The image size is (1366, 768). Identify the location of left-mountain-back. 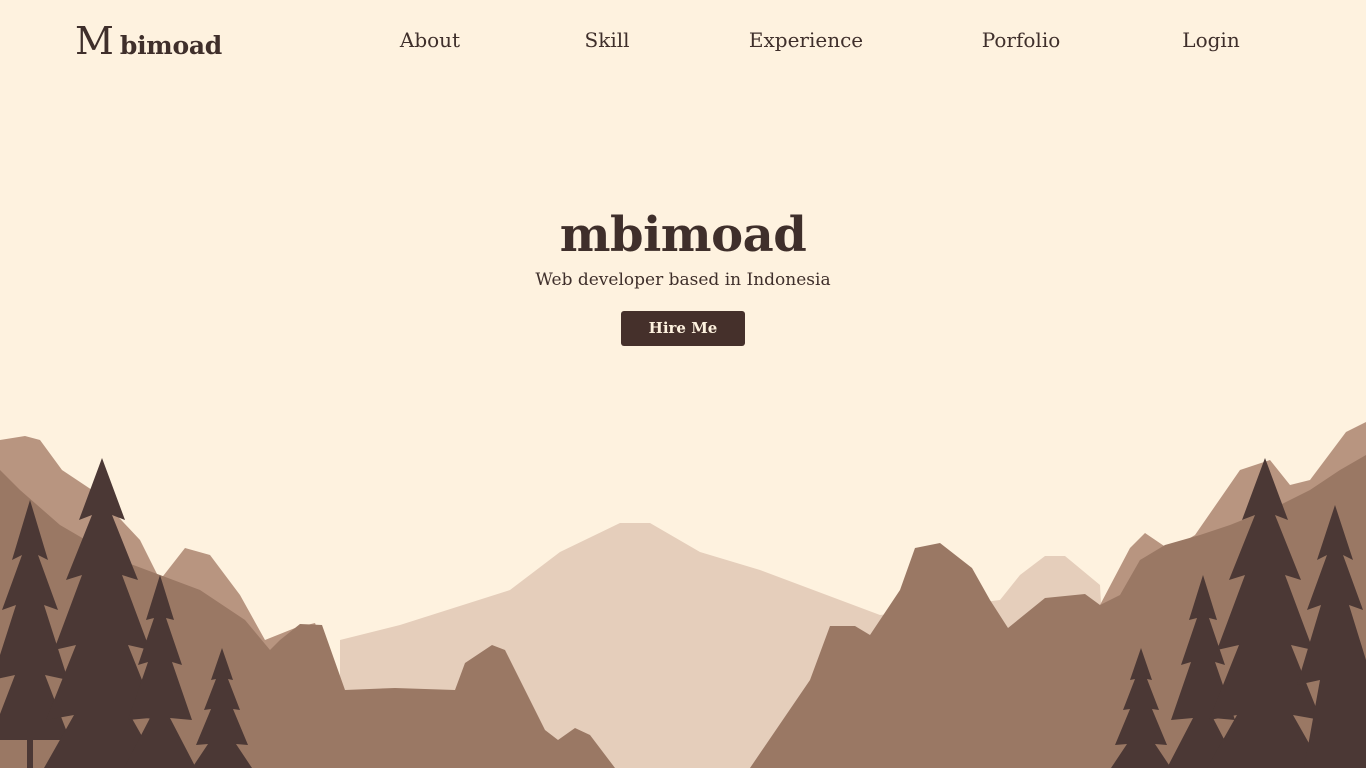
(175, 602).